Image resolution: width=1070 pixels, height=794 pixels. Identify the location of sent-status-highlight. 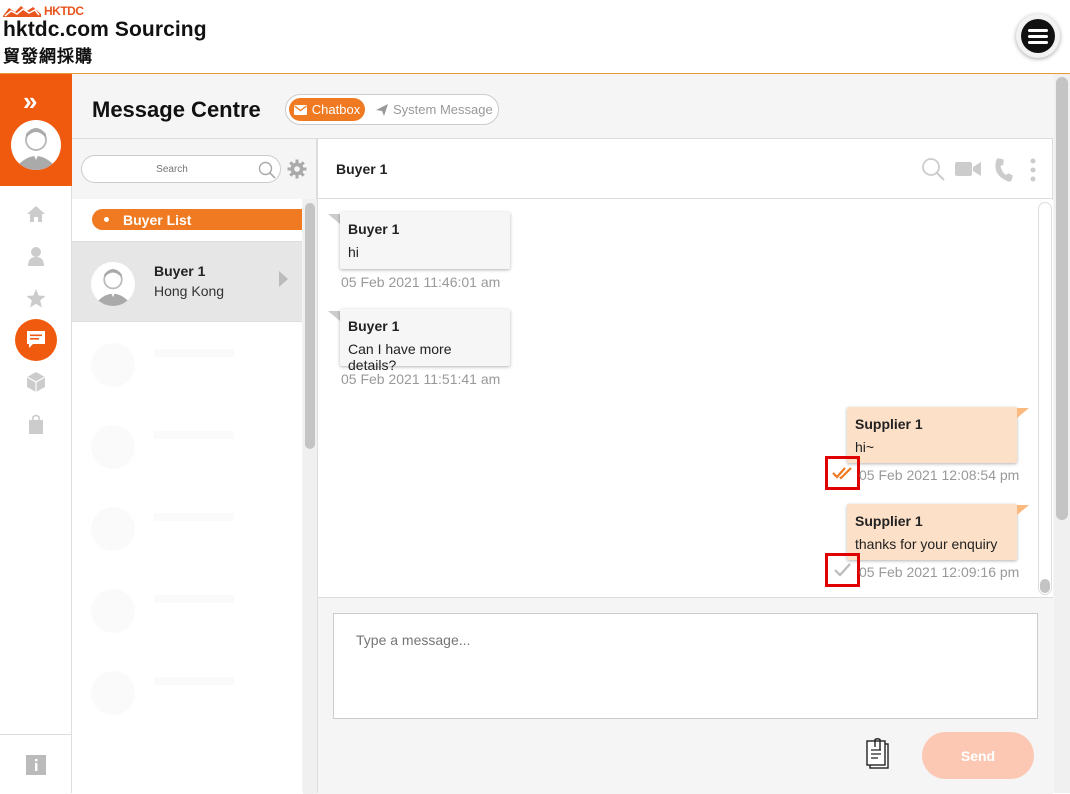
(842, 570).